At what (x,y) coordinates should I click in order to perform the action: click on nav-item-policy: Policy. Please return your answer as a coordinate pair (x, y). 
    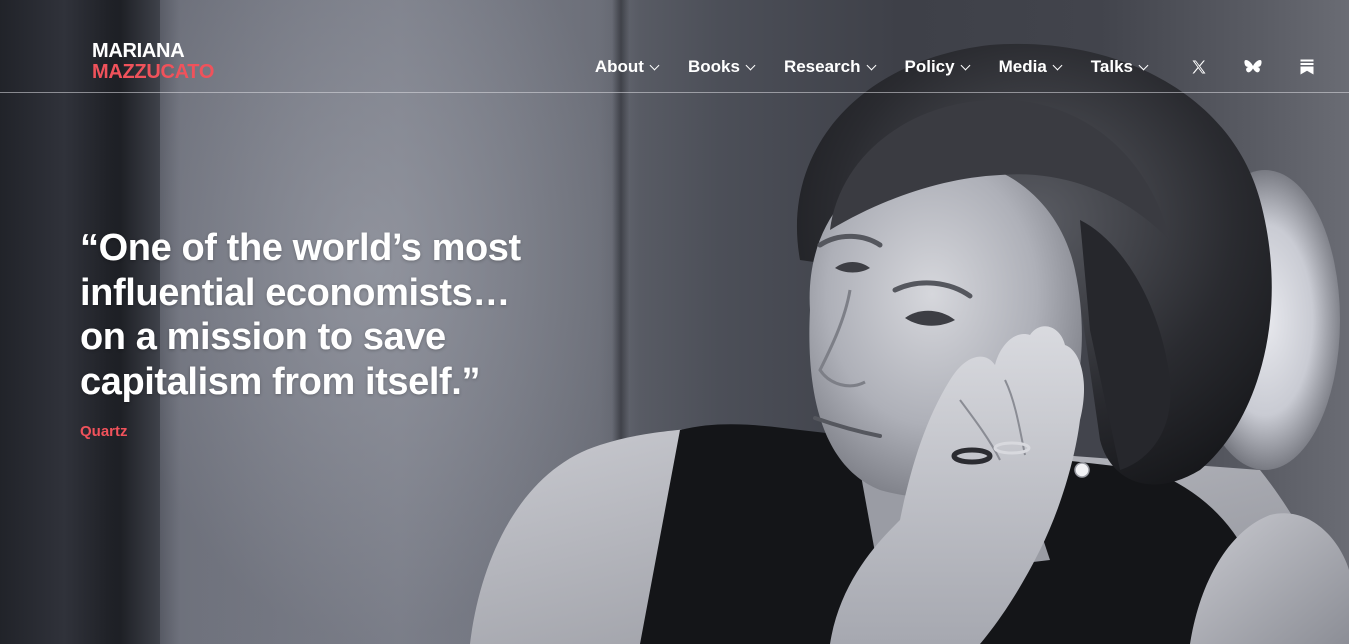
    Looking at the image, I should click on (937, 67).